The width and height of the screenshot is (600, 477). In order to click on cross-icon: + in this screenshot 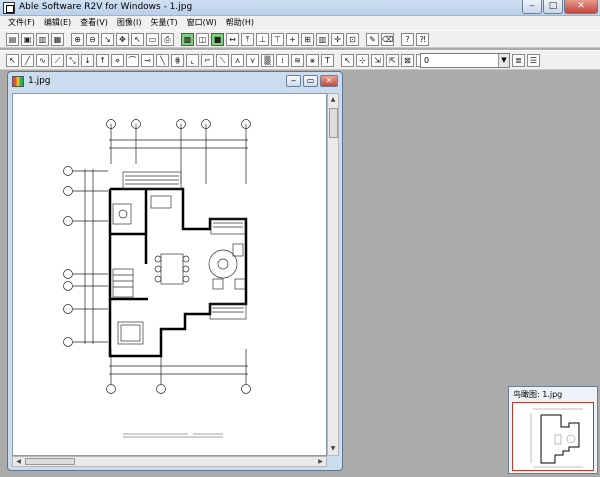, I will do `click(292, 39)`.